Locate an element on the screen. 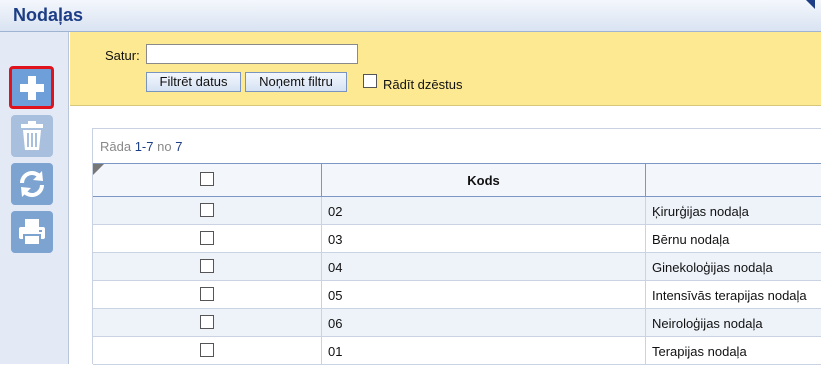 This screenshot has height=365, width=821. row-code: 02 is located at coordinates (335, 211).